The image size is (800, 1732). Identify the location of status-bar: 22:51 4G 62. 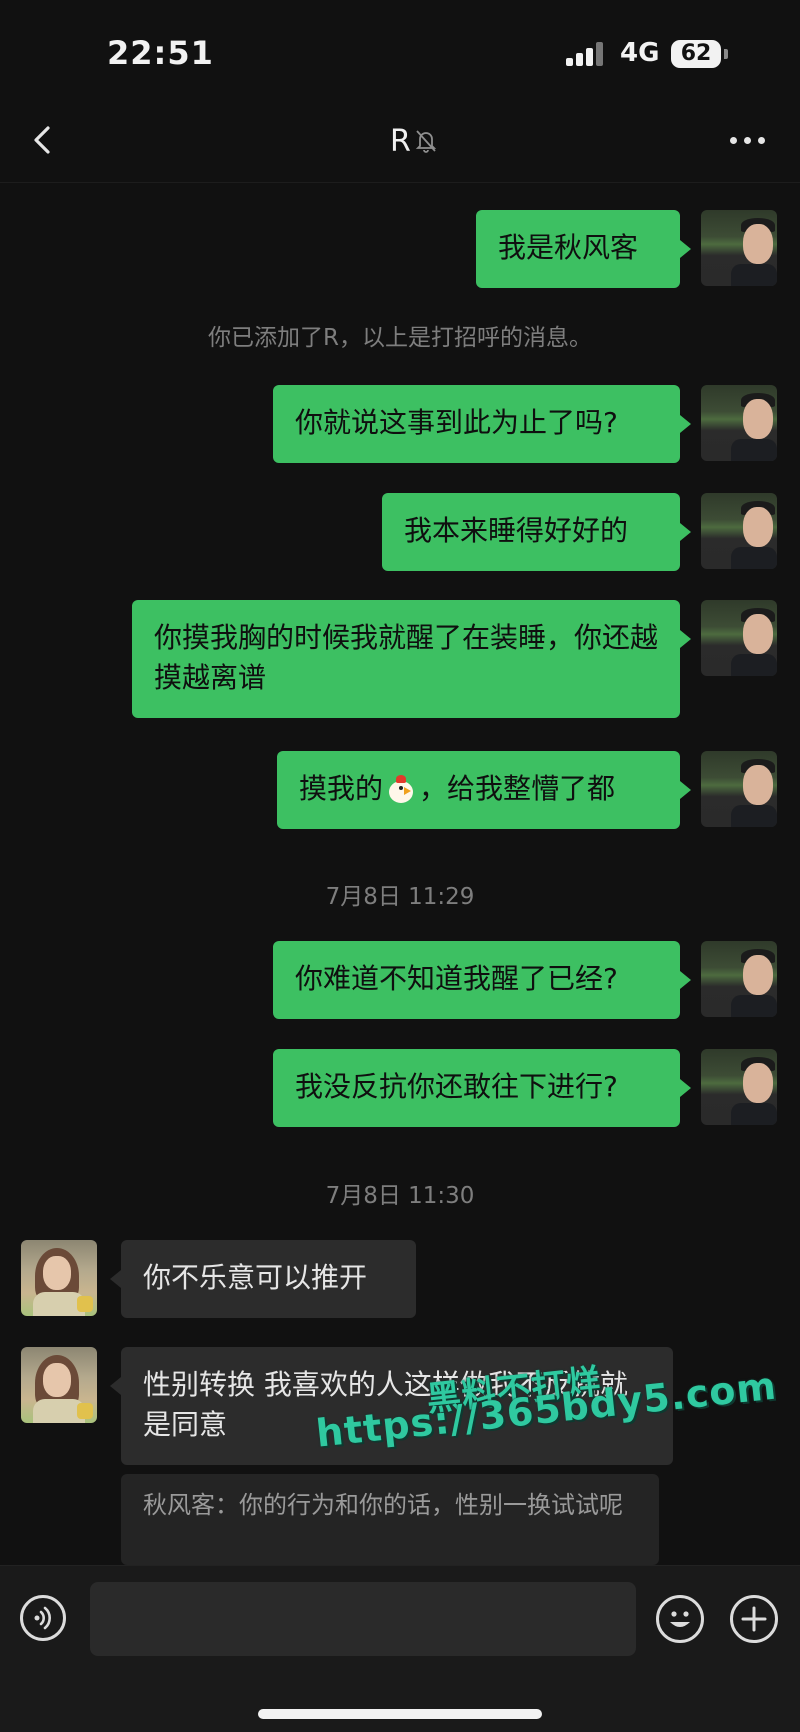
(400, 50).